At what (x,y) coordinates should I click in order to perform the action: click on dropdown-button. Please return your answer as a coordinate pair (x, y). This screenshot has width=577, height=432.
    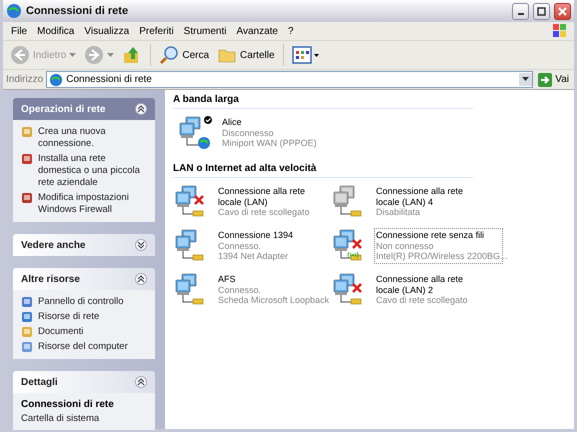
    Looking at the image, I should click on (525, 79).